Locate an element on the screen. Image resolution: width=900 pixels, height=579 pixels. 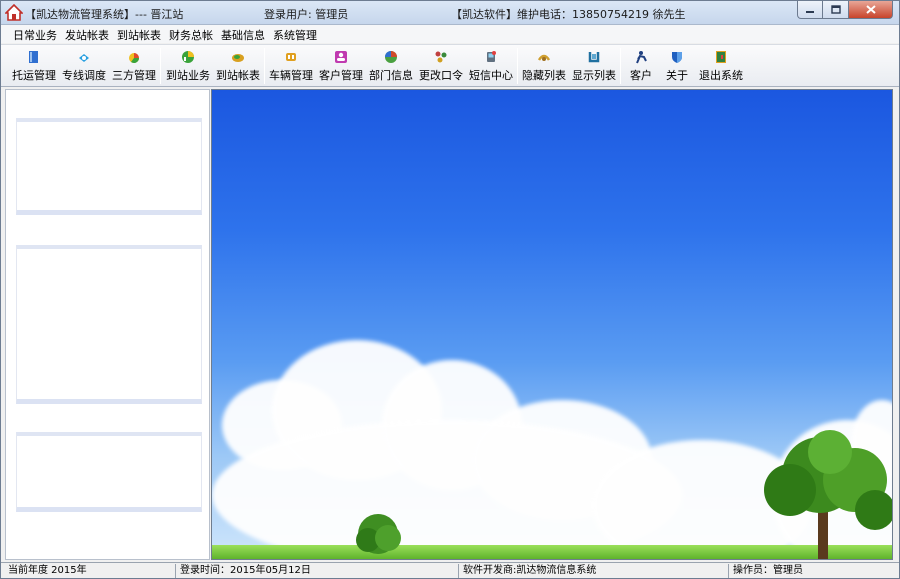
menu-daily-business: 日常业务 is located at coordinates (35, 34).